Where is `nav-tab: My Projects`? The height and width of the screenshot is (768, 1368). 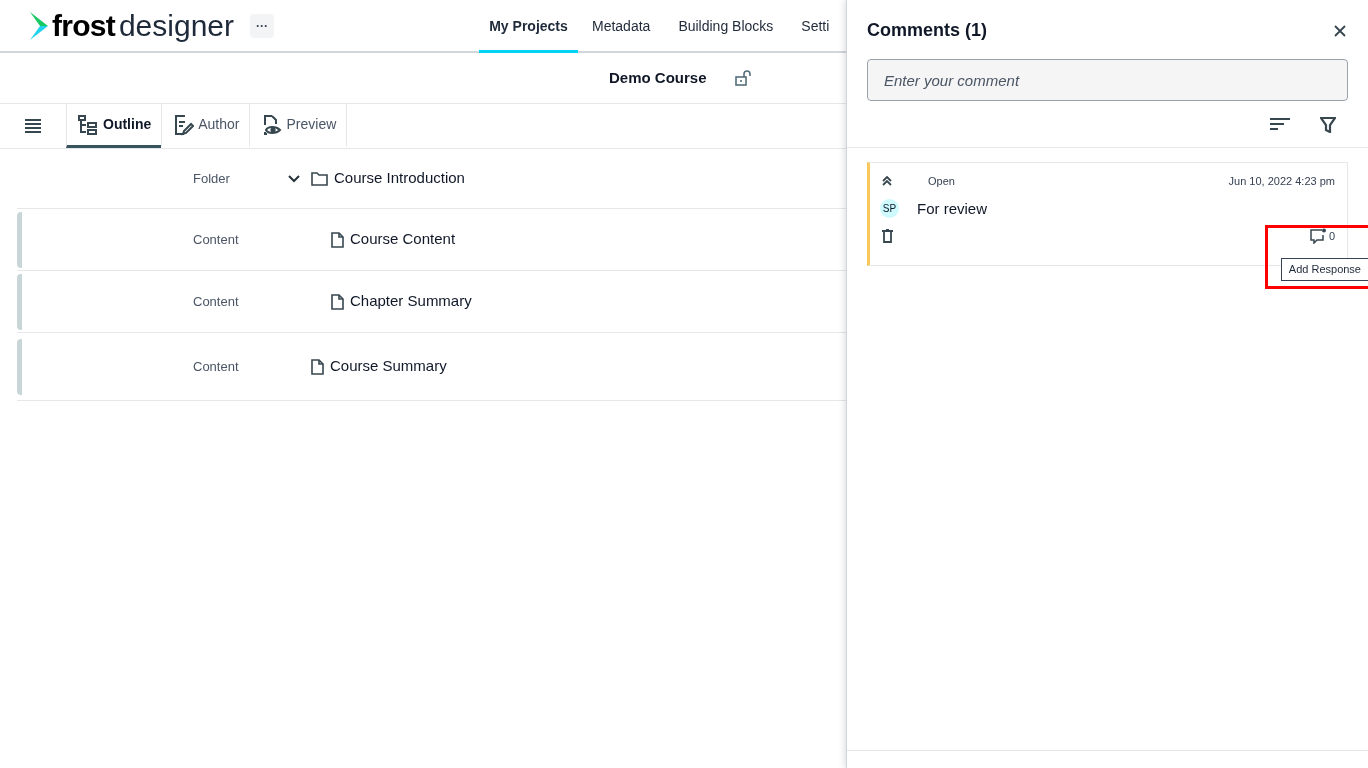 nav-tab: My Projects is located at coordinates (528, 26).